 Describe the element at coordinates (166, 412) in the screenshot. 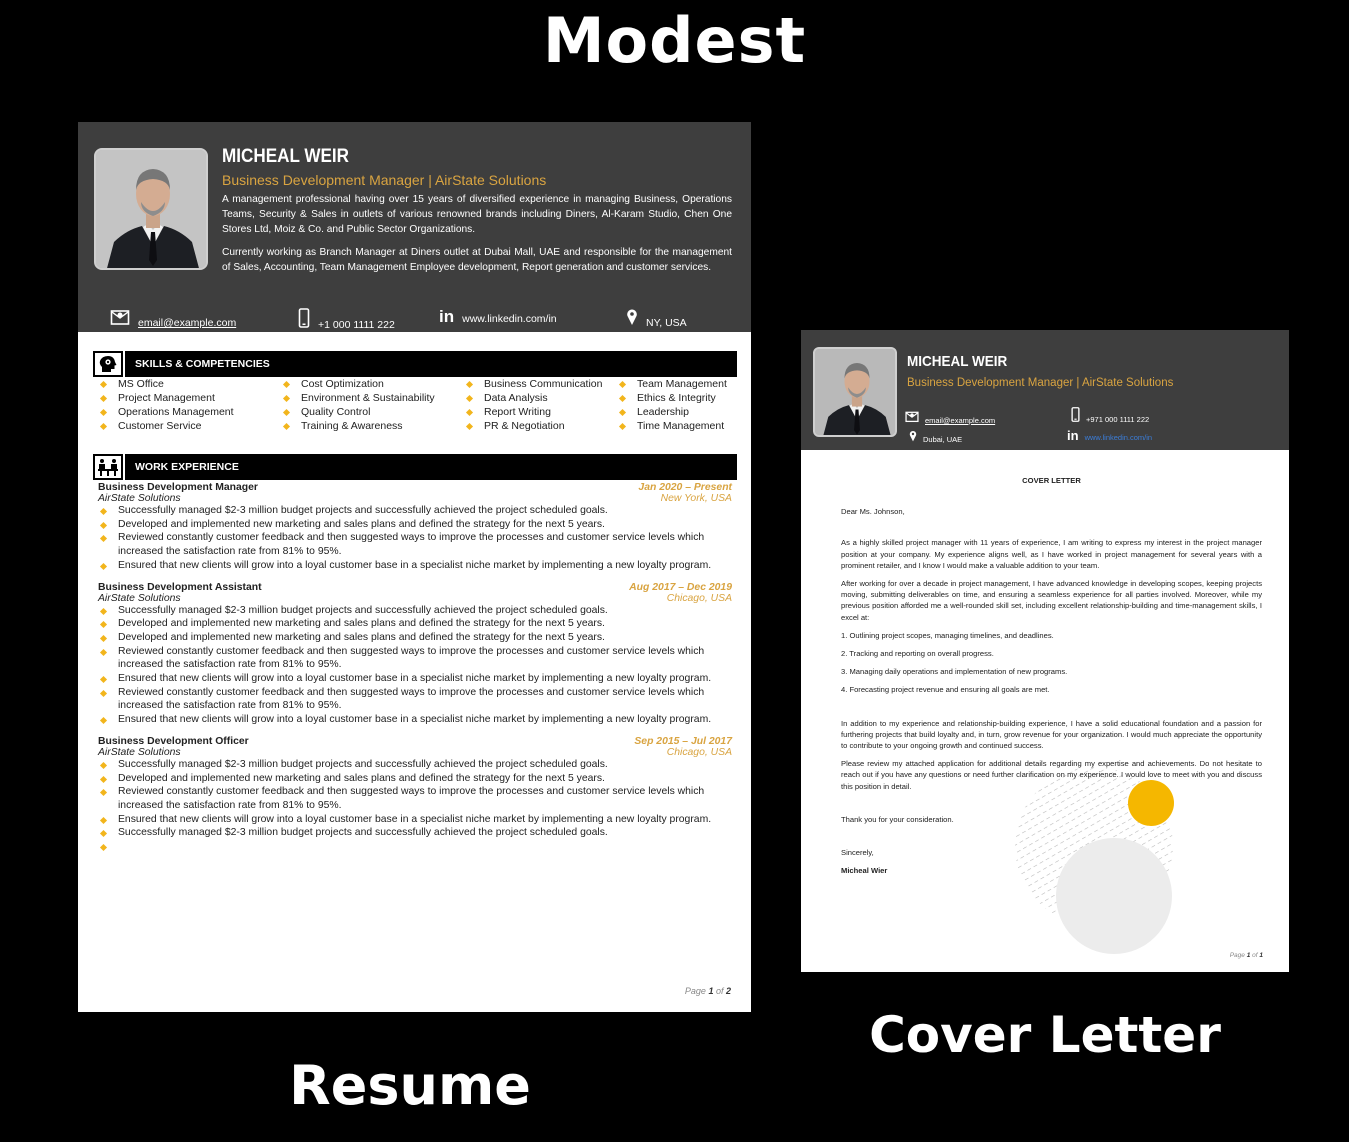

I see `skill-item: Operations Management` at that location.